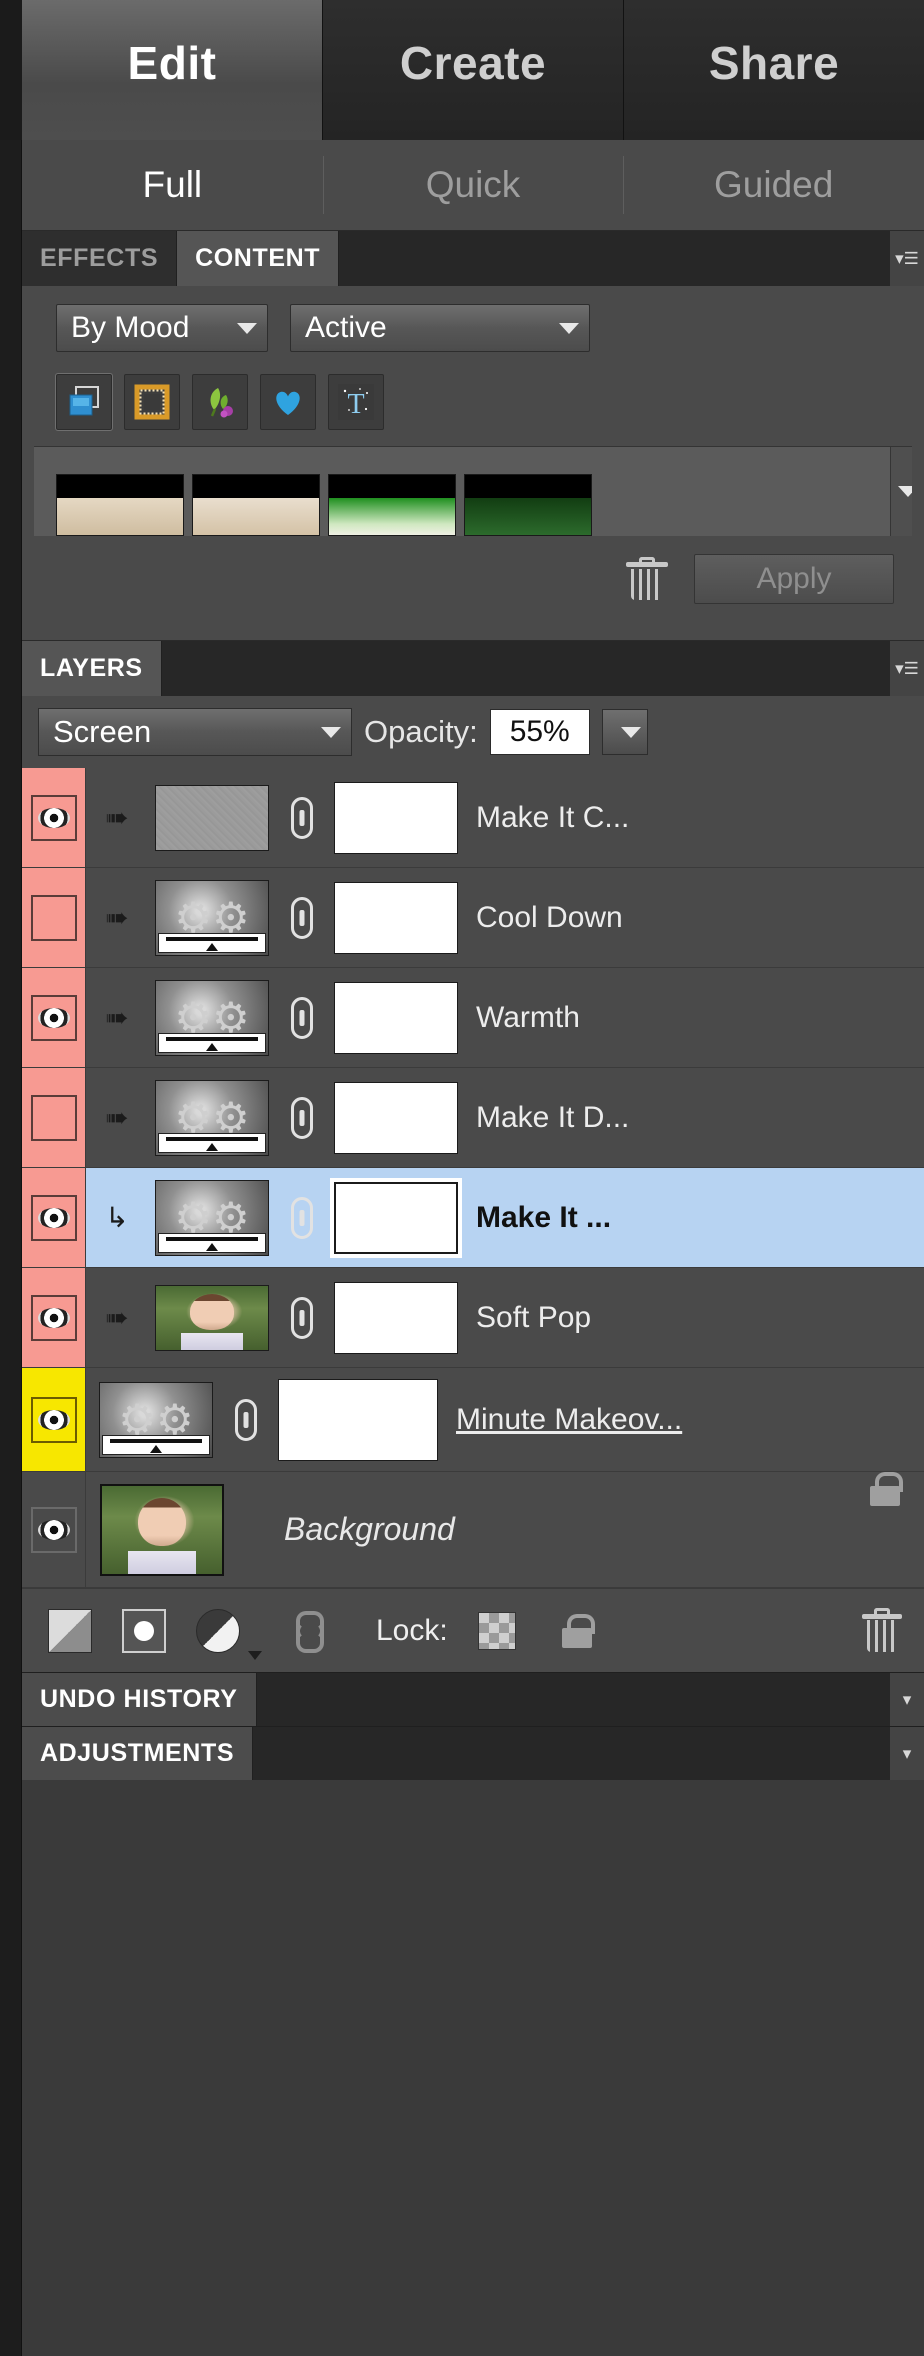  What do you see at coordinates (395, 1217) in the screenshot?
I see `layer-mask-thumbnail-selected` at bounding box center [395, 1217].